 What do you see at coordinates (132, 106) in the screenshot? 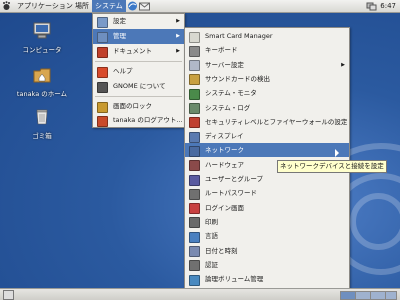
I see `menu-item-label: 画面のロック` at bounding box center [132, 106].